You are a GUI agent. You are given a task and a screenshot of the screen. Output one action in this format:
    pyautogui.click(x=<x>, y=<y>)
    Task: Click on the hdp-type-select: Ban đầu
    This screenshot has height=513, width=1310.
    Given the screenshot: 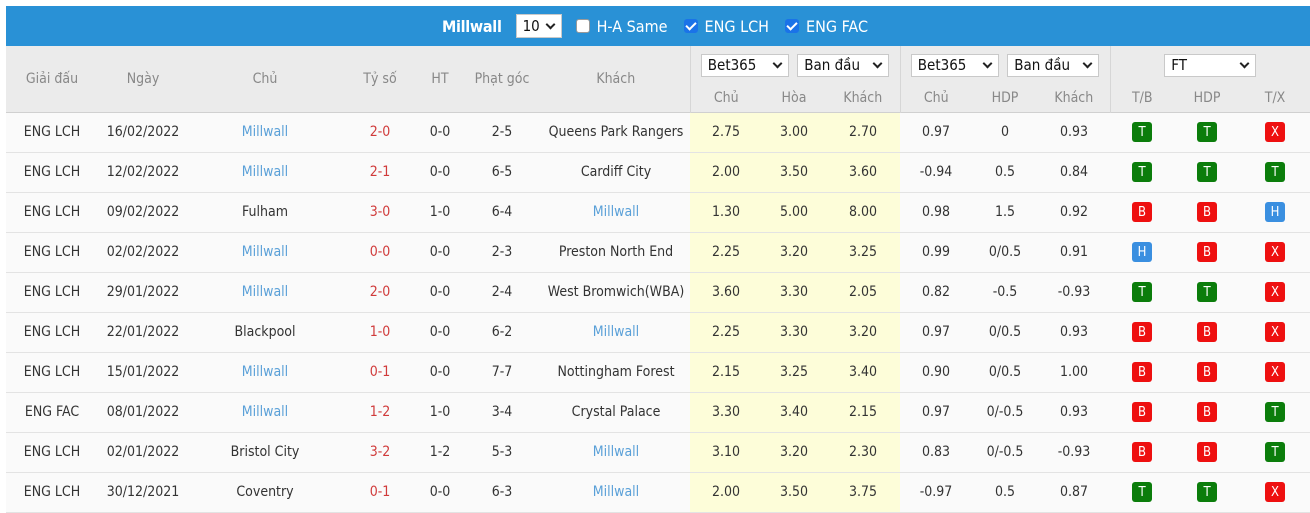 What is the action you would take?
    pyautogui.click(x=1053, y=65)
    